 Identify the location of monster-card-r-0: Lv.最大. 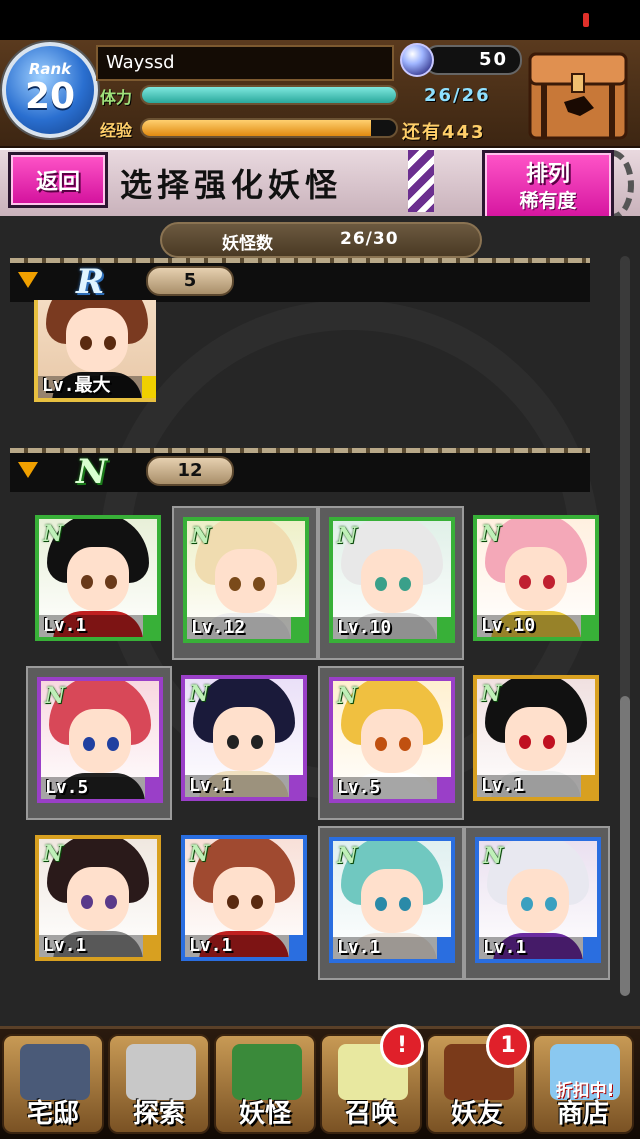
(92, 361).